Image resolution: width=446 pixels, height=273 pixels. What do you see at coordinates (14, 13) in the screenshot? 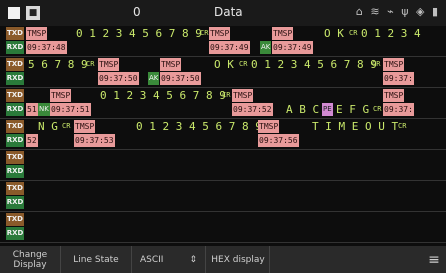
I see `stop-icon` at bounding box center [14, 13].